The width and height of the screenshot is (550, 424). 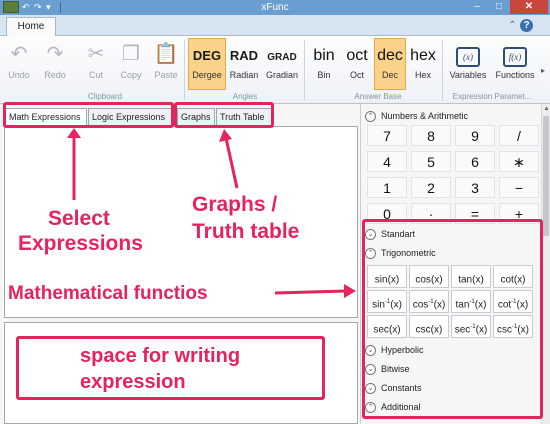 What do you see at coordinates (515, 57) in the screenshot?
I see `functions-icon: f(x)` at bounding box center [515, 57].